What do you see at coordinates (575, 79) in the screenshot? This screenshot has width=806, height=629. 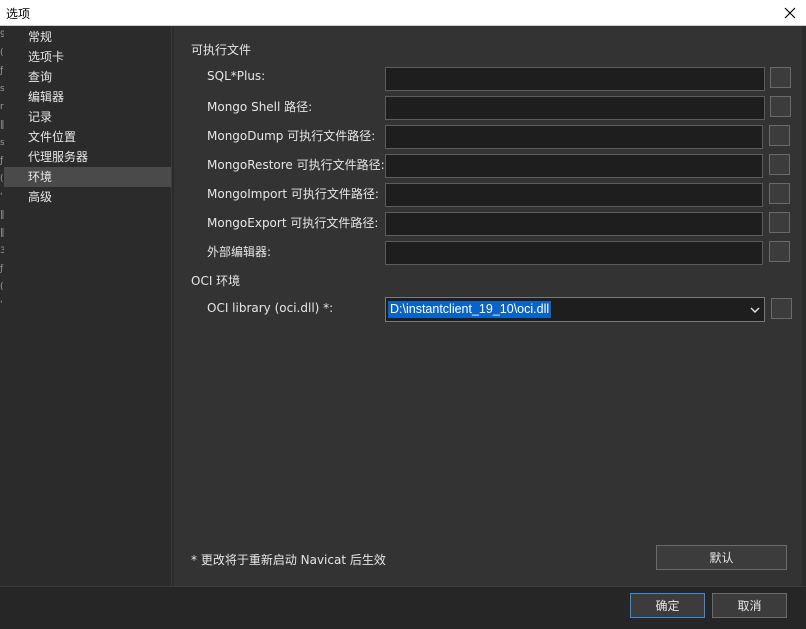 I see `sqlplus-path-input` at bounding box center [575, 79].